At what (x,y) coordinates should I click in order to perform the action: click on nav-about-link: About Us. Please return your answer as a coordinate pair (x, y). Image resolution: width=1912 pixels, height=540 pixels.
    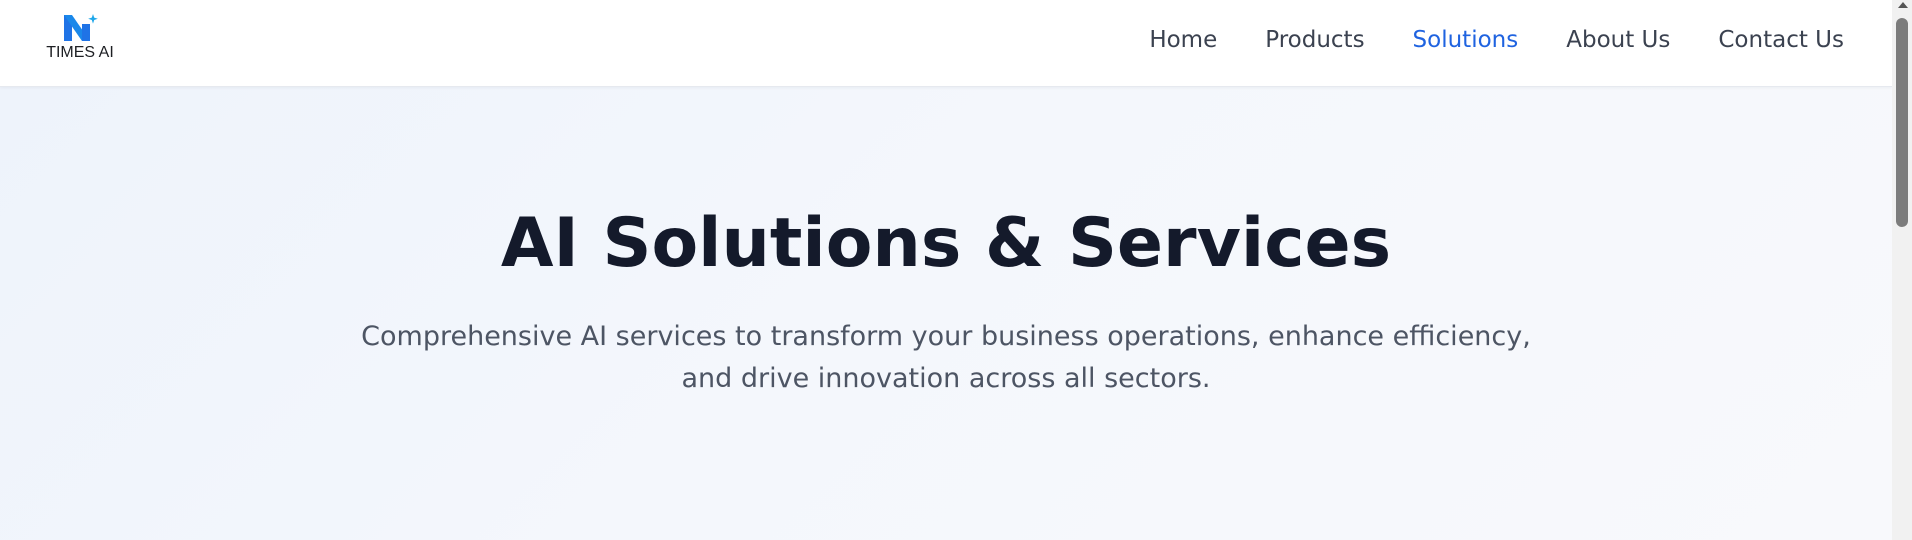
    Looking at the image, I should click on (1618, 40).